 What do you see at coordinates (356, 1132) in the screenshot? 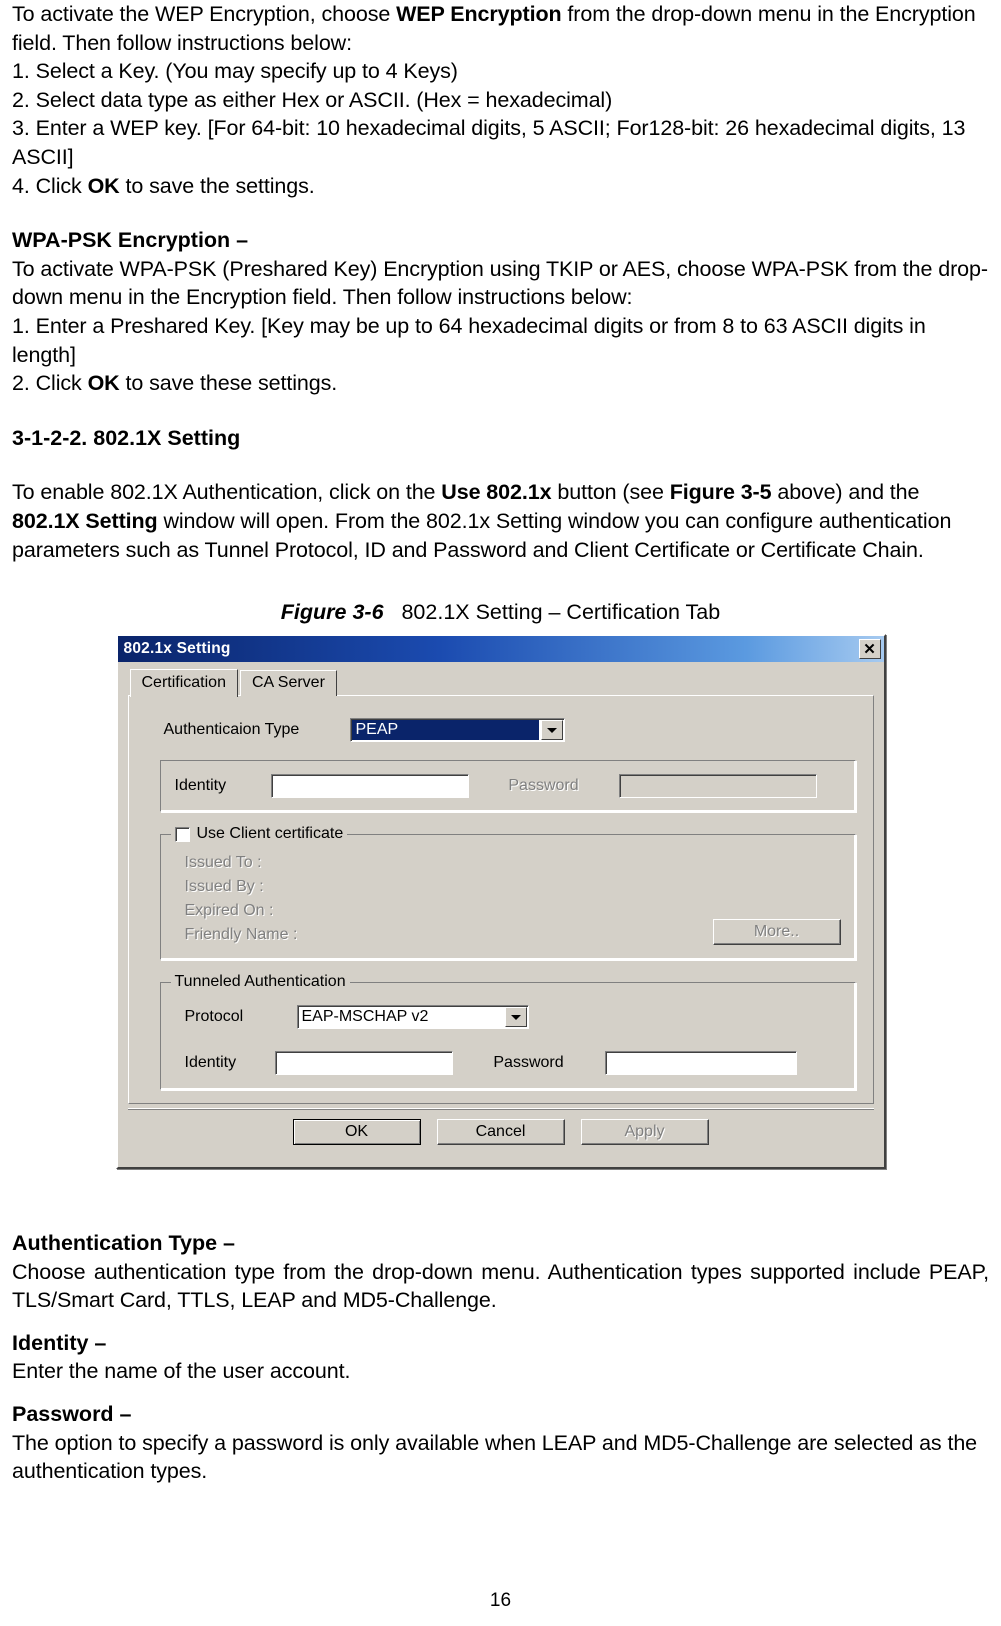
I see `ok-button: OK` at bounding box center [356, 1132].